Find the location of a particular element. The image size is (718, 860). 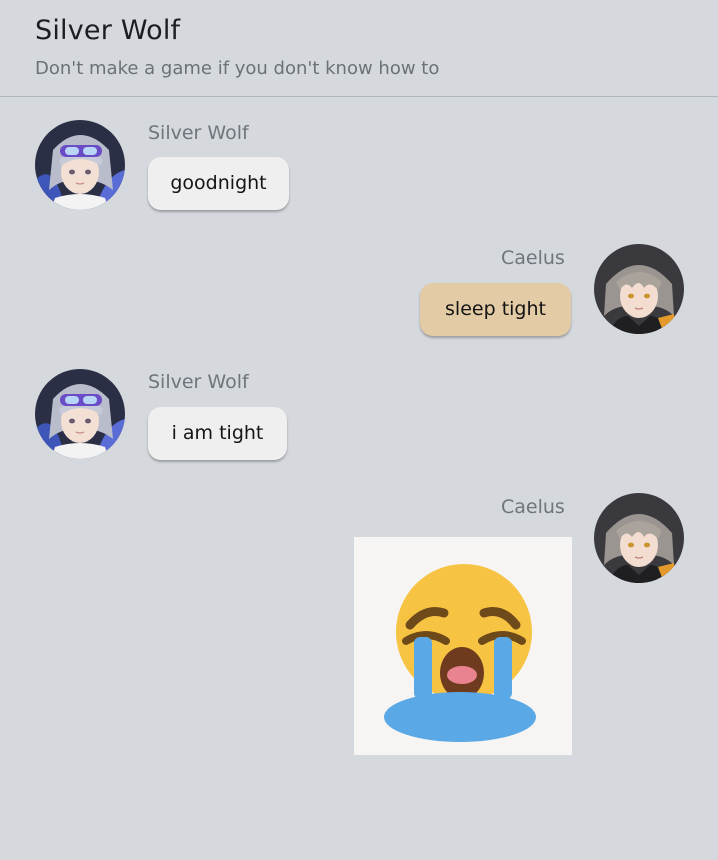

message-bubble: sleep tight is located at coordinates (495, 309).